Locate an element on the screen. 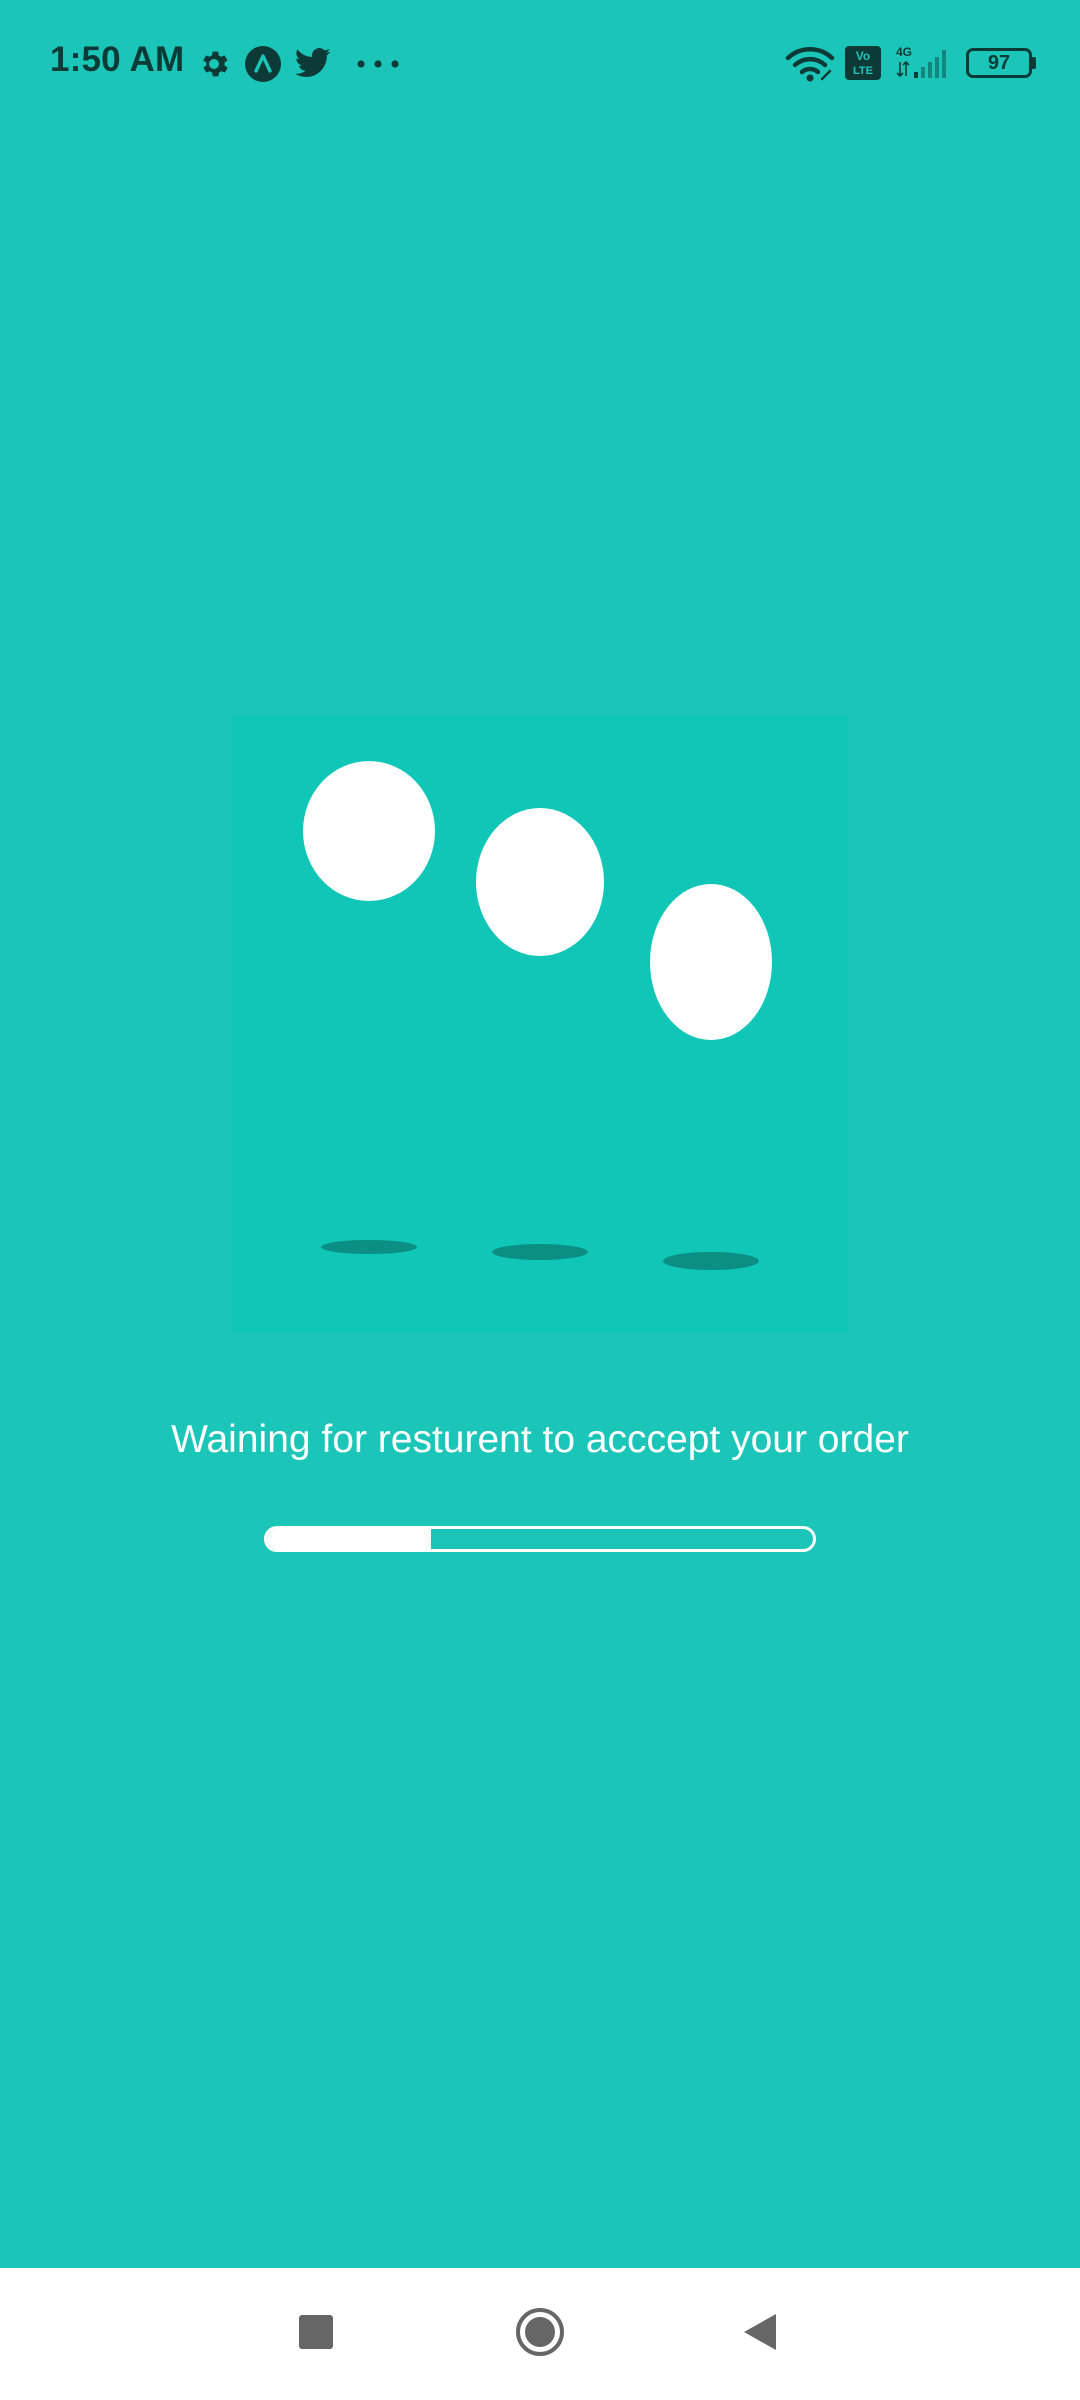 The height and width of the screenshot is (2400, 1080). more-dots-icon is located at coordinates (378, 64).